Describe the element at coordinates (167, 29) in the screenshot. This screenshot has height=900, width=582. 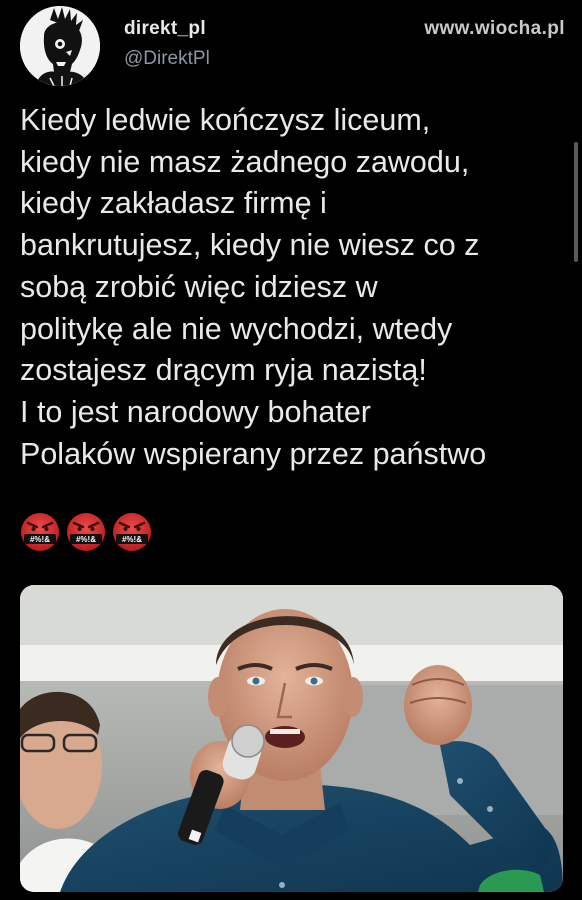
I see `display-name: direkt_pl` at that location.